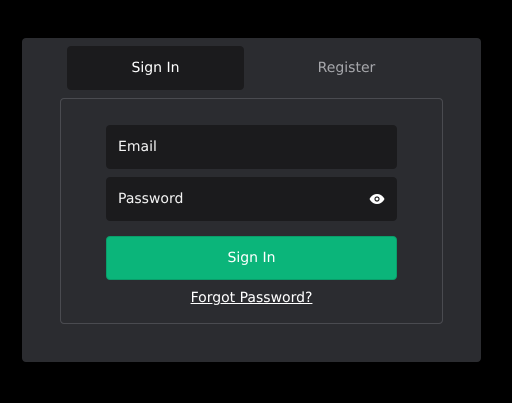 The height and width of the screenshot is (403, 512). I want to click on password-field: Password, so click(251, 199).